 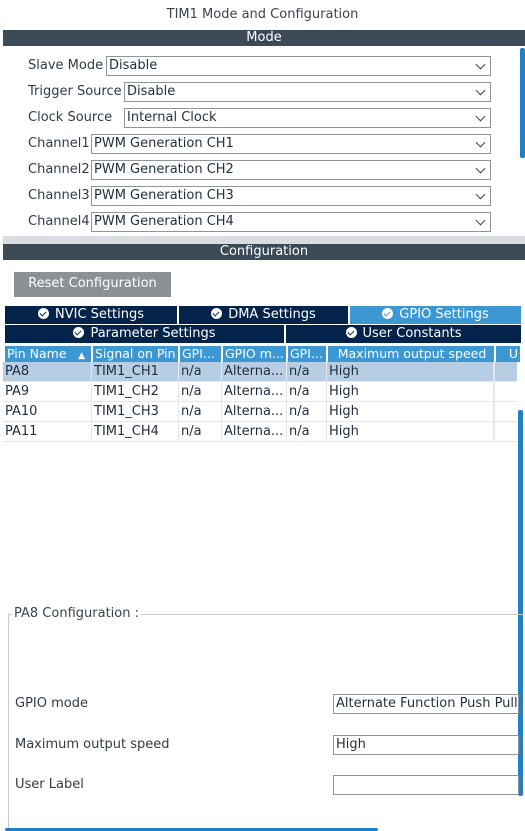 I want to click on reset-configuration-button: Reset Configuration, so click(x=92, y=284).